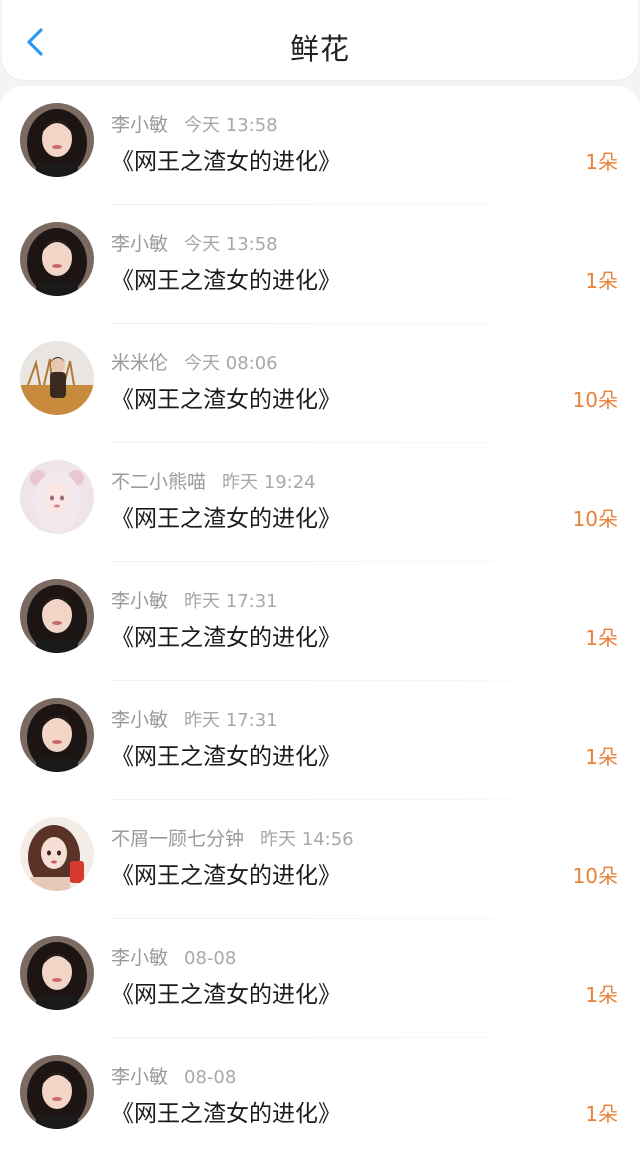 The width and height of the screenshot is (640, 1155). Describe the element at coordinates (139, 363) in the screenshot. I see `user-name: 米米伦` at that location.